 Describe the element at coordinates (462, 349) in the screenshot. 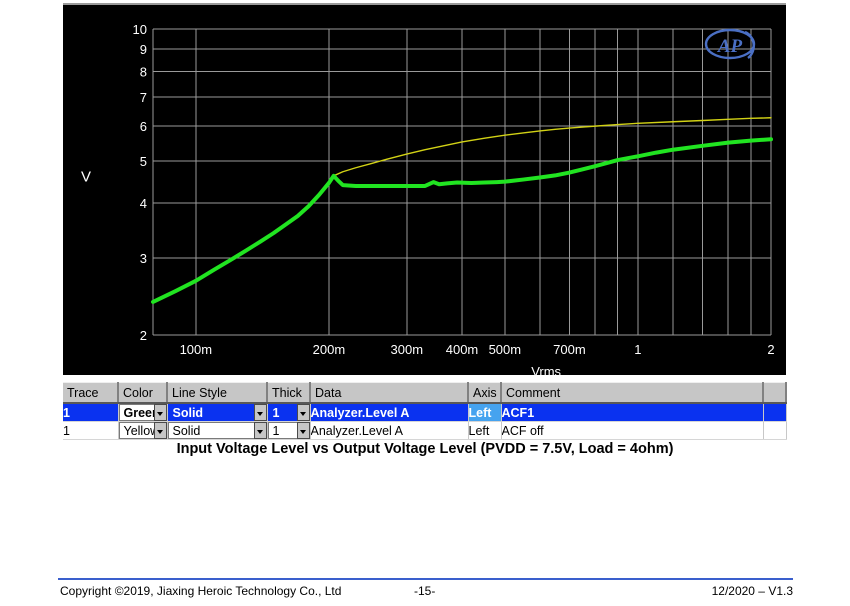

I see `svg-text: 400m` at that location.